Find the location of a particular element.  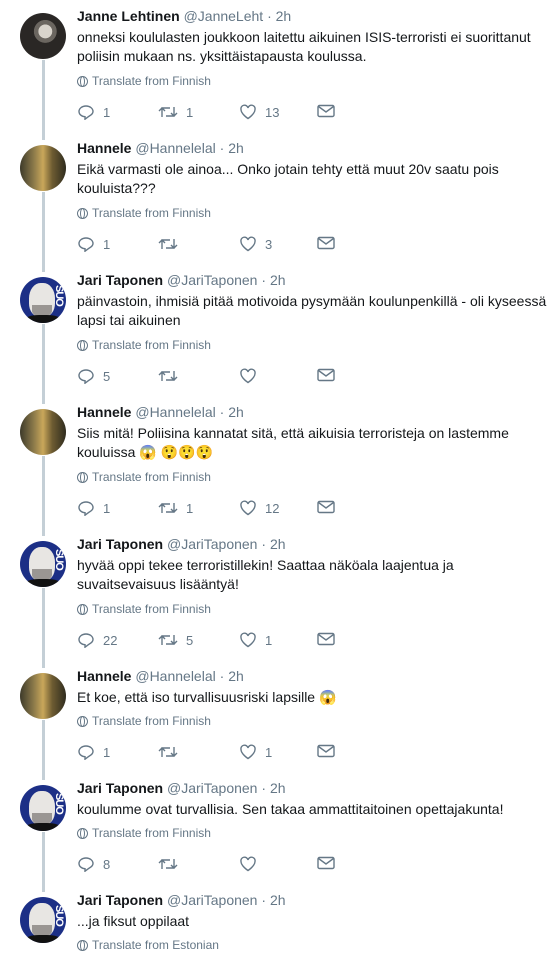

reply-button: 22 is located at coordinates (97, 640).